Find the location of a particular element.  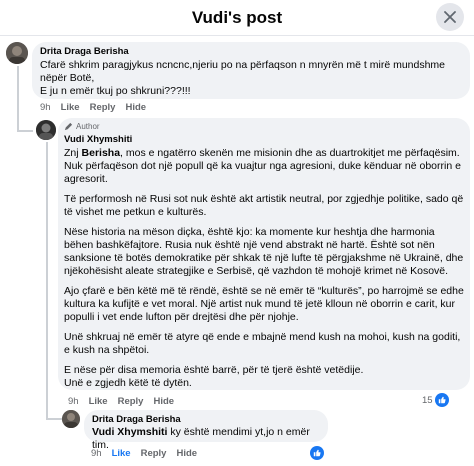

page-title: Vudi's post is located at coordinates (237, 17).